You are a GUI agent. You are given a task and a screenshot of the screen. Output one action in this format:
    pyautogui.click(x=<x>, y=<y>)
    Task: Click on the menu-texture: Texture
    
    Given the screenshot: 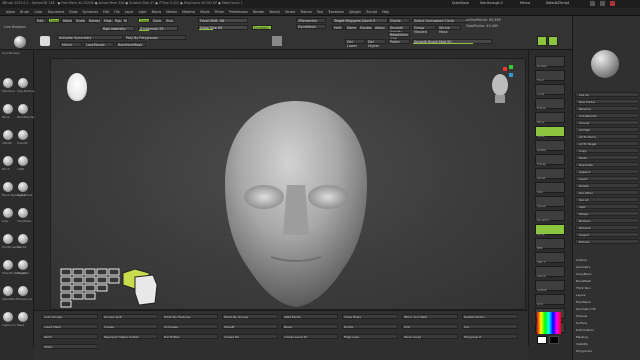 What is the action you would take?
    pyautogui.click(x=306, y=12)
    